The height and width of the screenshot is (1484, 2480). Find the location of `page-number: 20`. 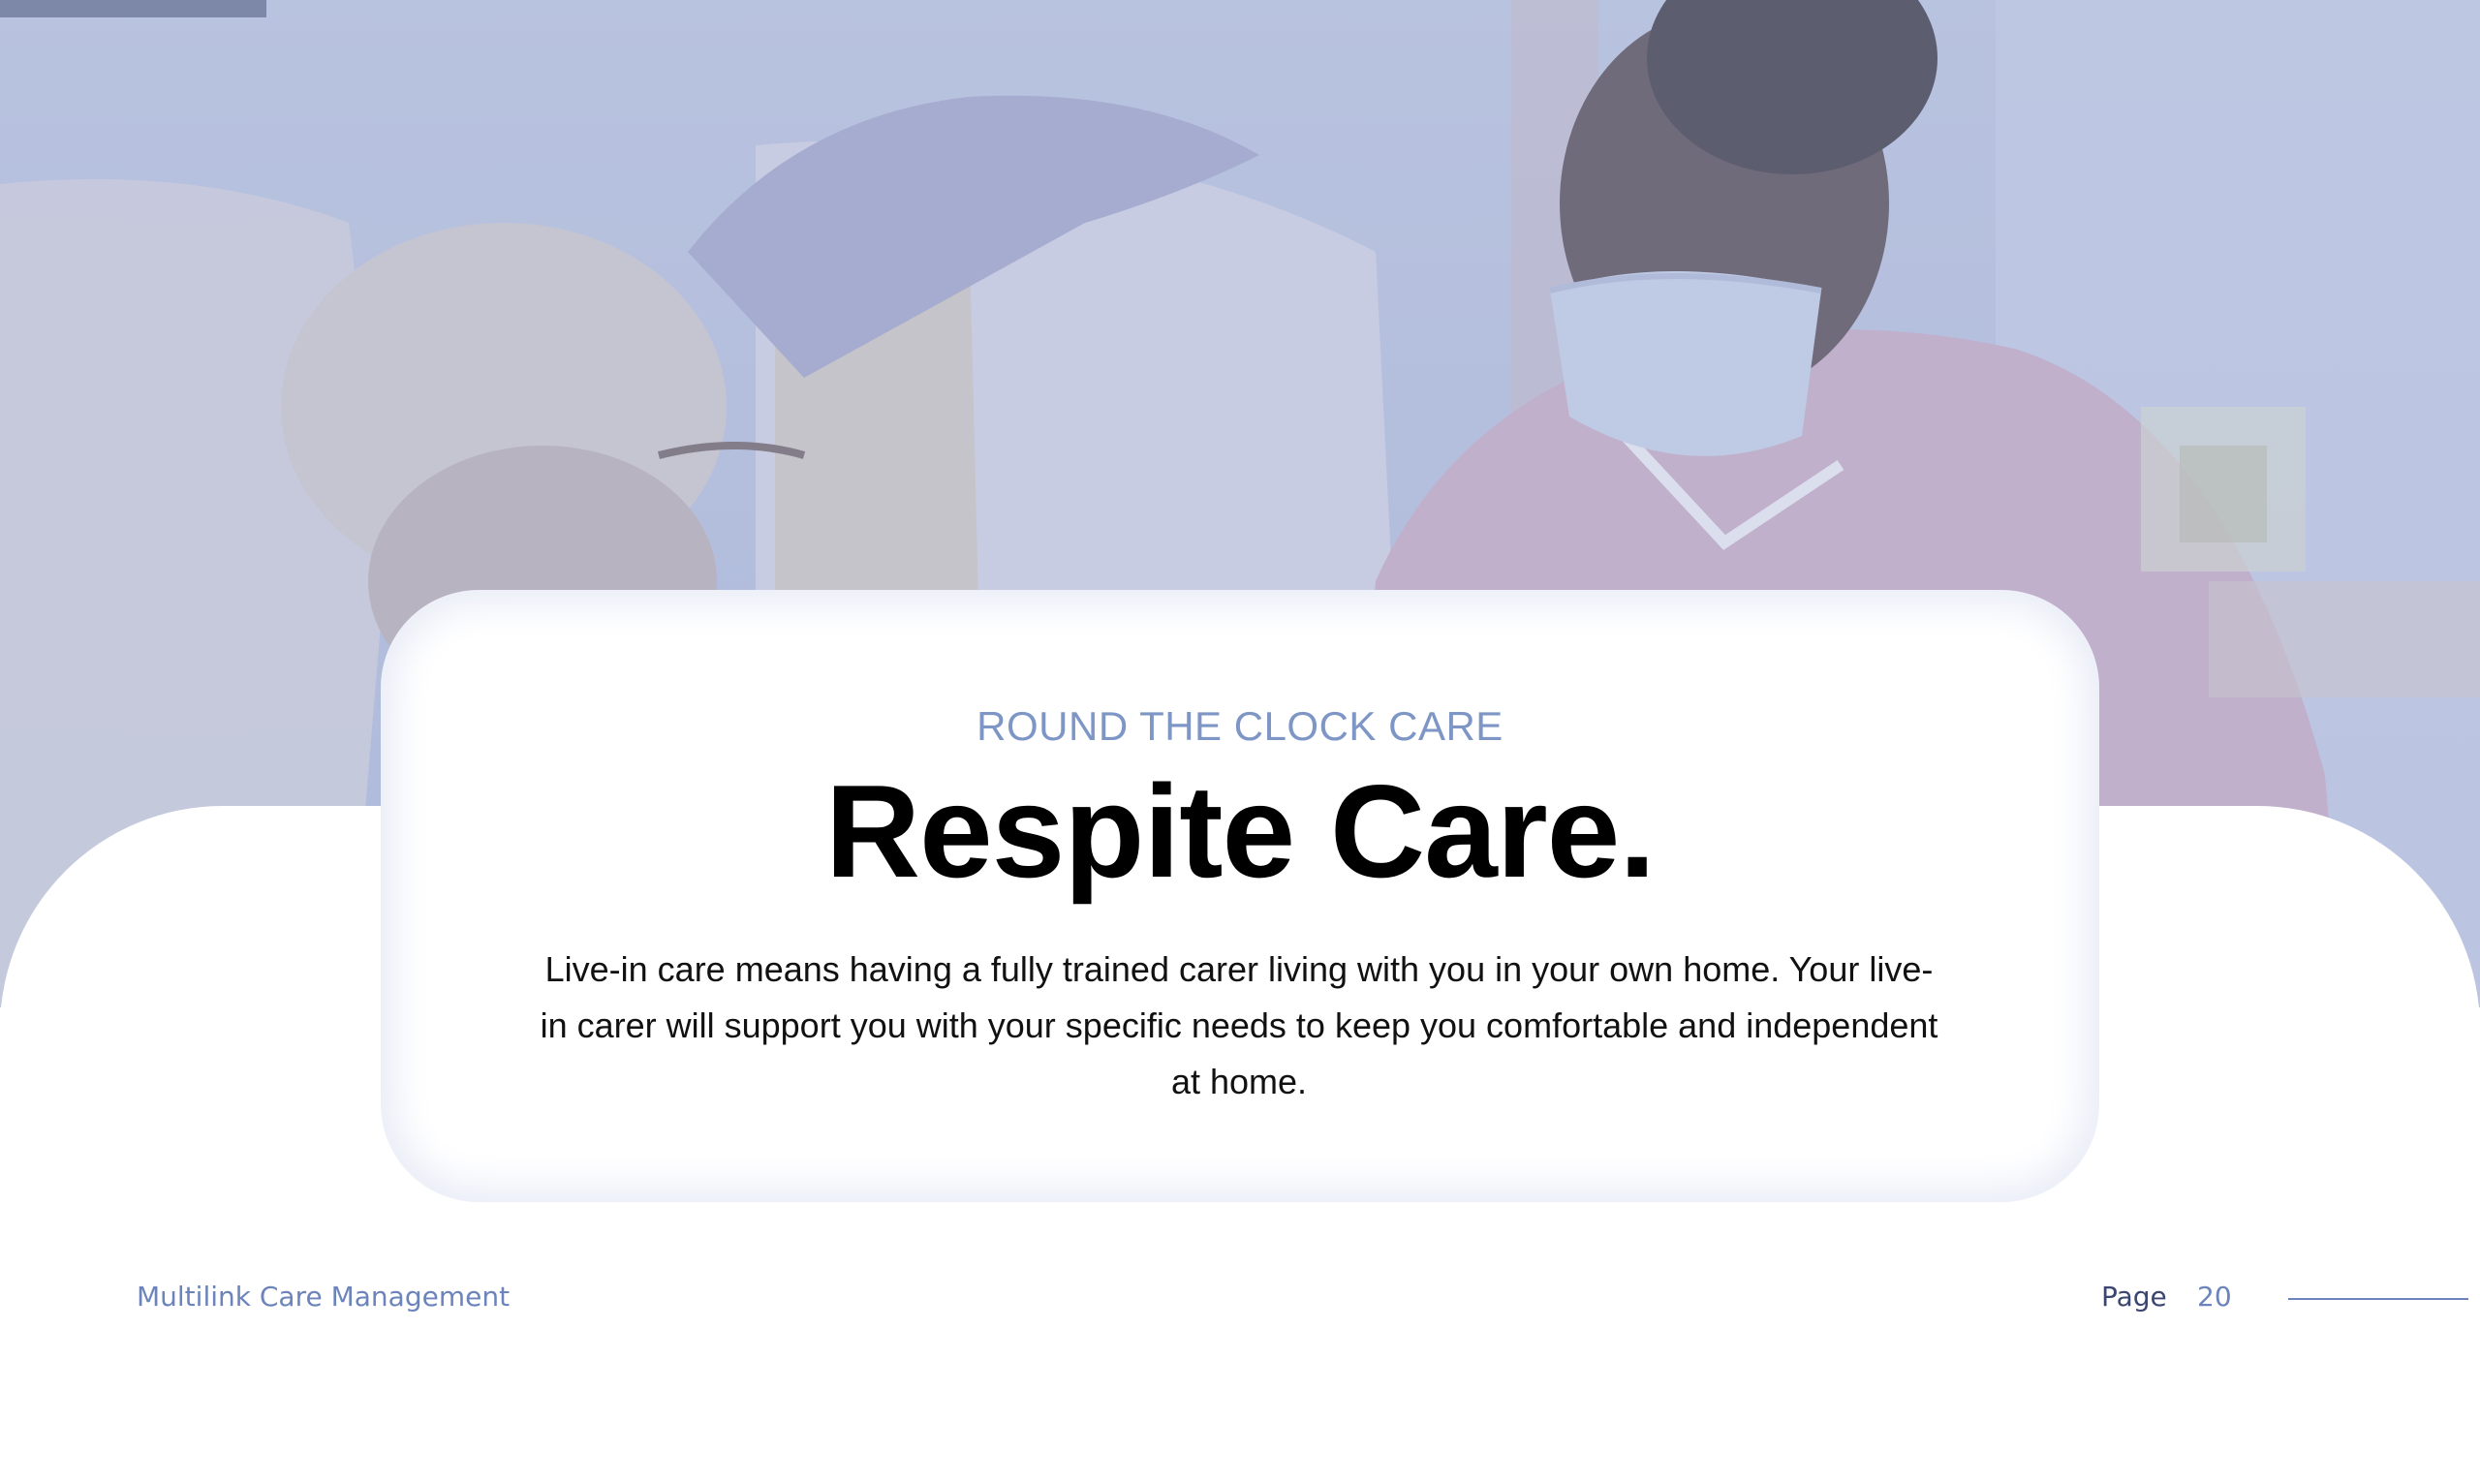

page-number: 20 is located at coordinates (2214, 1297).